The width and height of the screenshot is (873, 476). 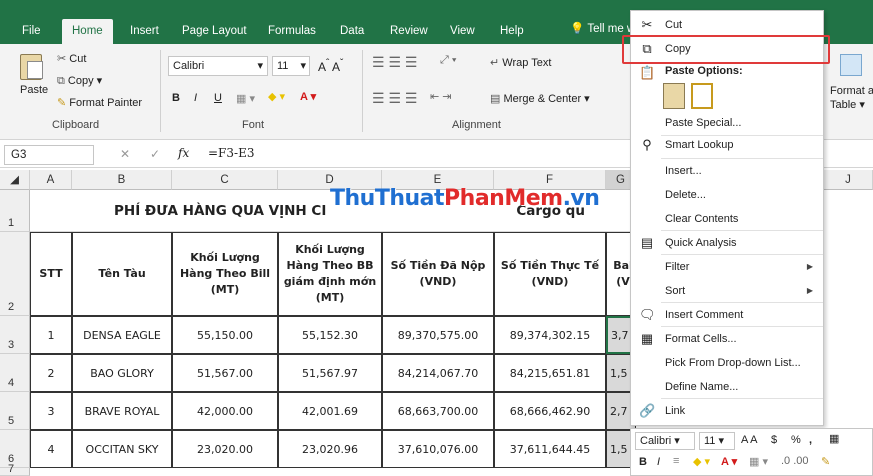 I want to click on header-so-tien-thuc-te: Số Tiền Thực Tế (VND), so click(x=550, y=274).